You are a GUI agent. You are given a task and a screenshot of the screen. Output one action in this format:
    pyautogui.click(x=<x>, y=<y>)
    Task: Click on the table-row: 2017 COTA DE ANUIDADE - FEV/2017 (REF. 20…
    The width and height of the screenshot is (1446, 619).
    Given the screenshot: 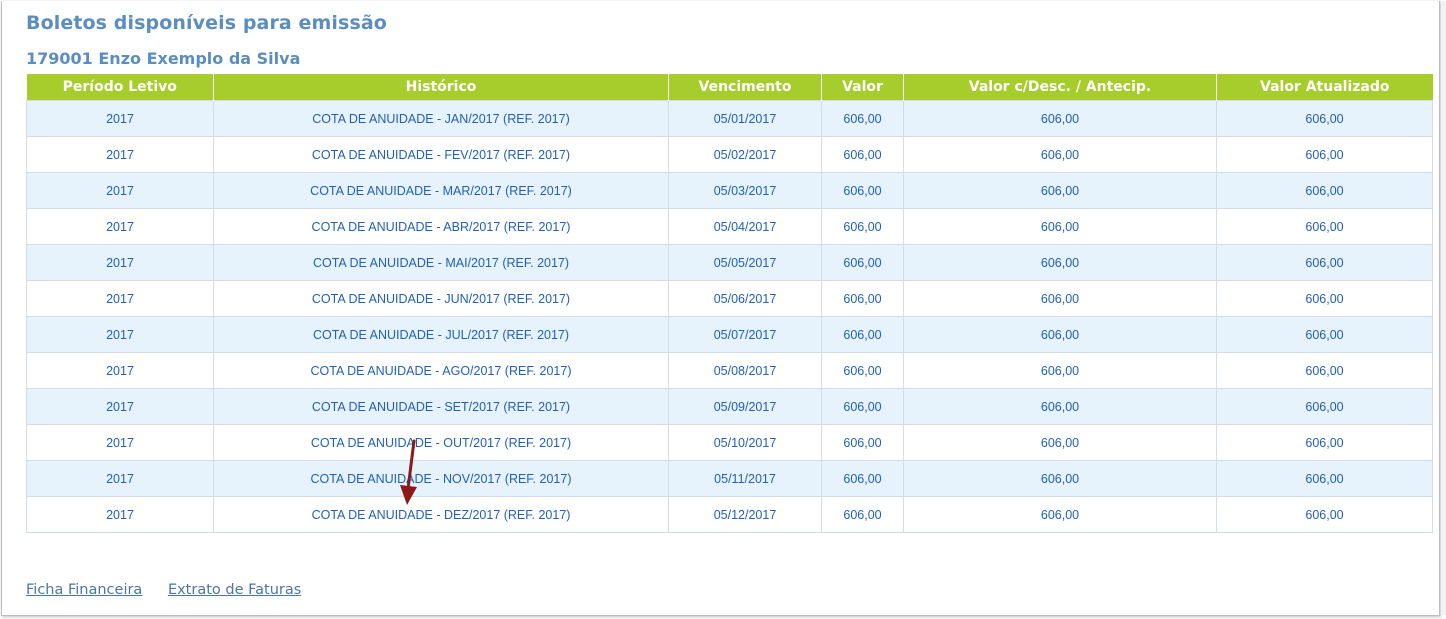 What is the action you would take?
    pyautogui.click(x=729, y=154)
    